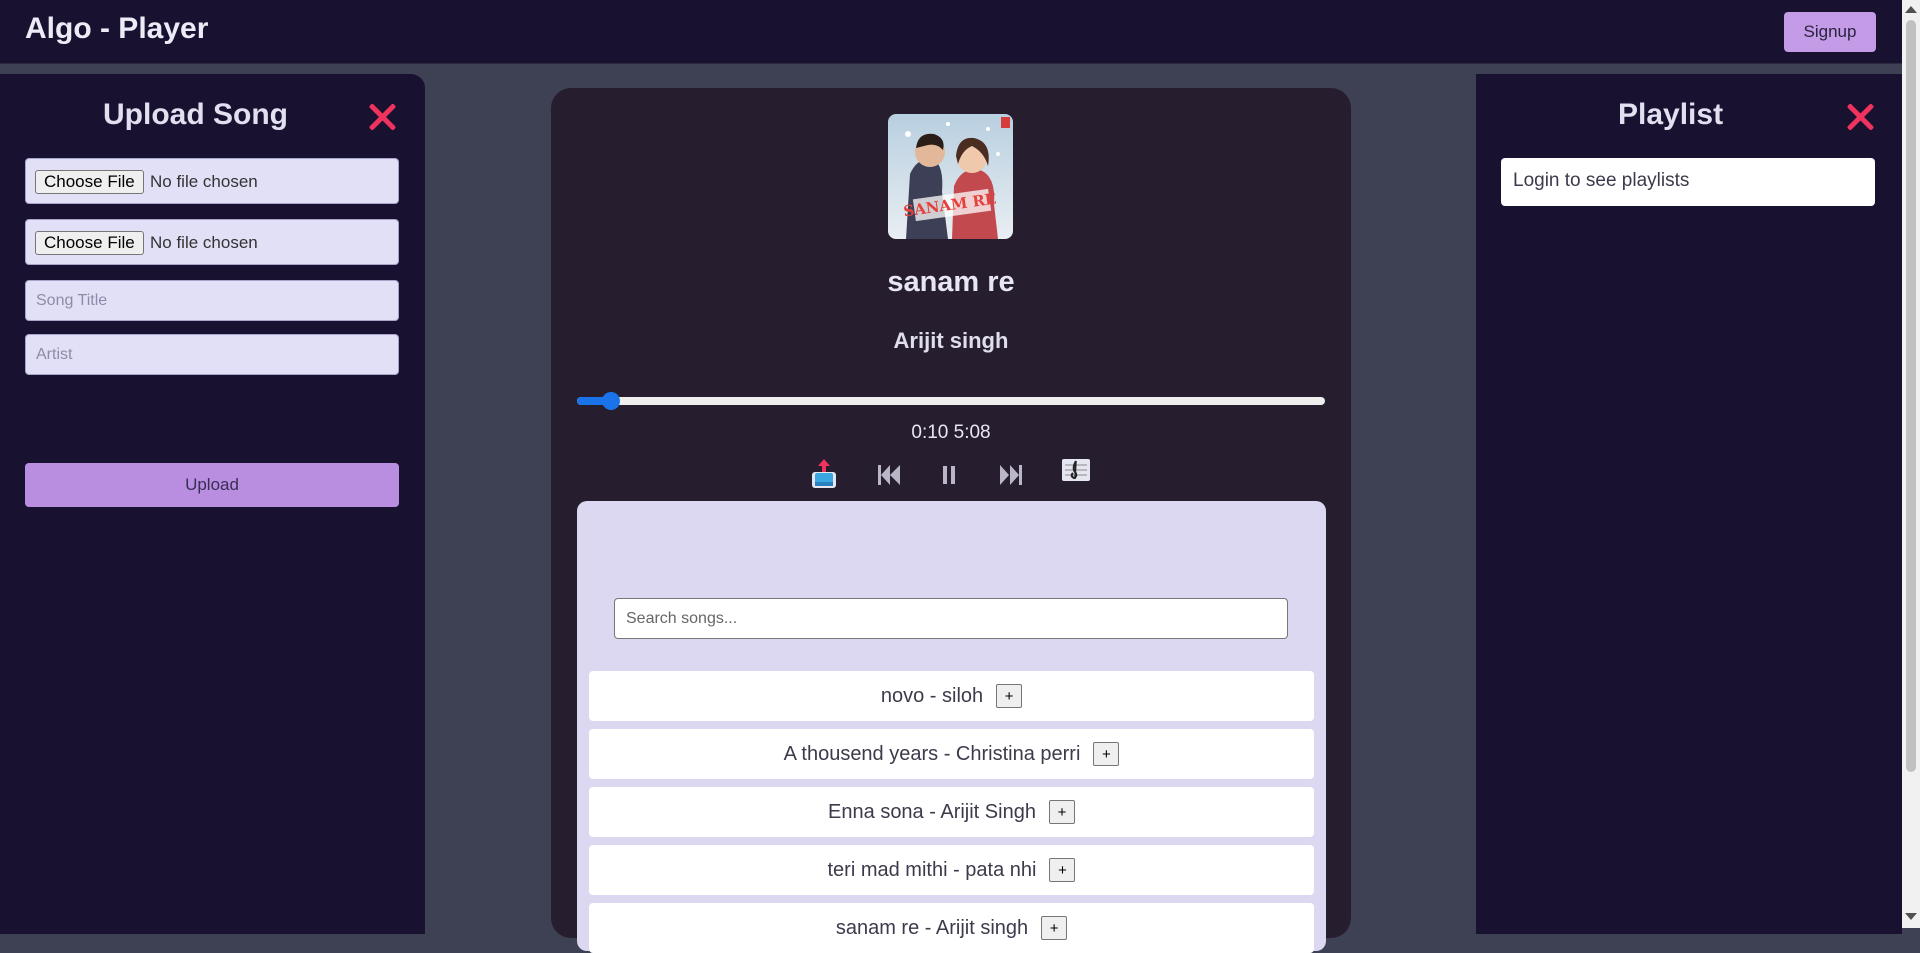  I want to click on upload-panel-title: Upload Song, so click(195, 114).